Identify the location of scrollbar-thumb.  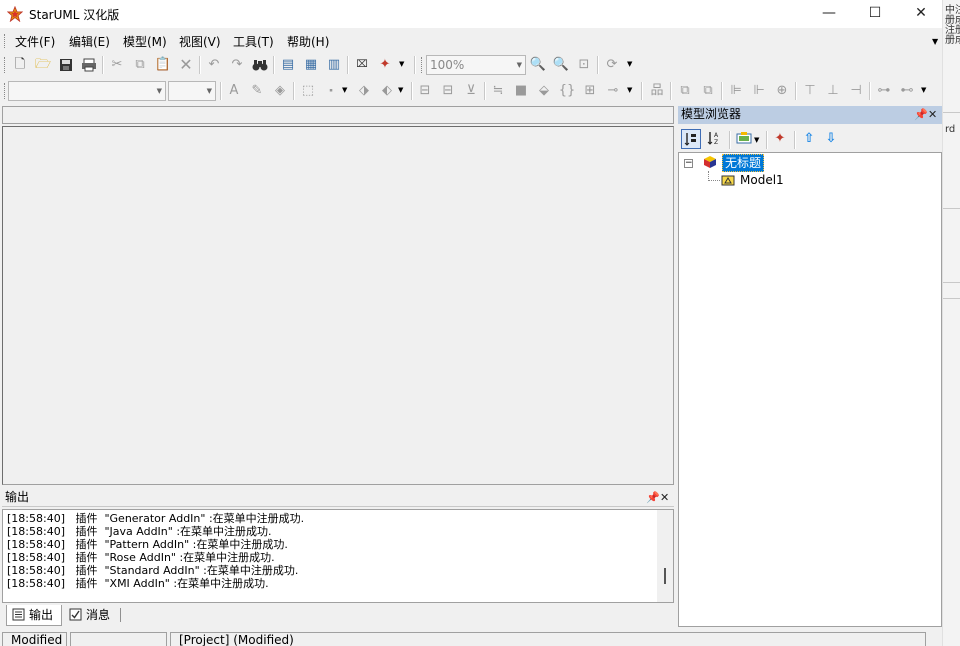
(665, 576).